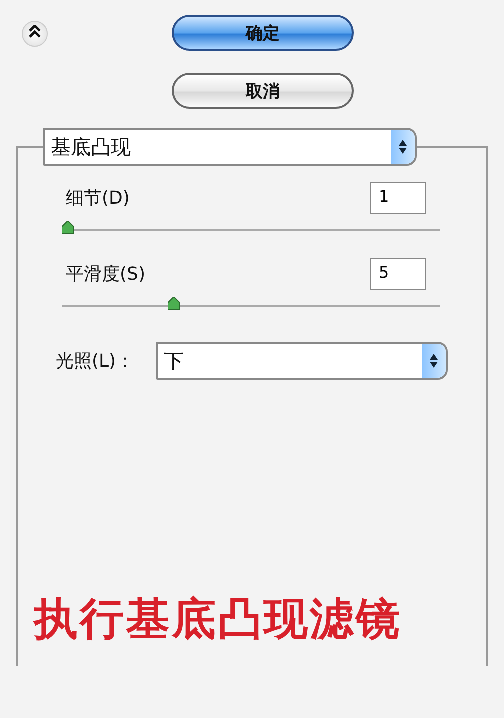 The height and width of the screenshot is (718, 504). What do you see at coordinates (263, 91) in the screenshot?
I see `cancel-button: 取消` at bounding box center [263, 91].